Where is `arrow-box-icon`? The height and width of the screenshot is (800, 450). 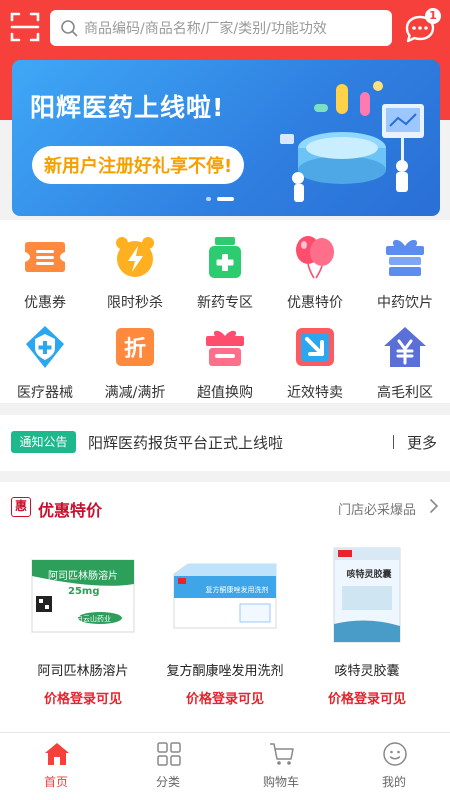
arrow-box-icon is located at coordinates (315, 347).